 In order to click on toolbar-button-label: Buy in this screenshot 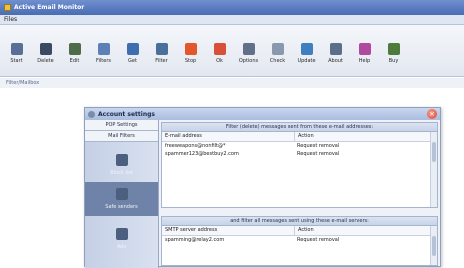, I will do `click(393, 61)`.